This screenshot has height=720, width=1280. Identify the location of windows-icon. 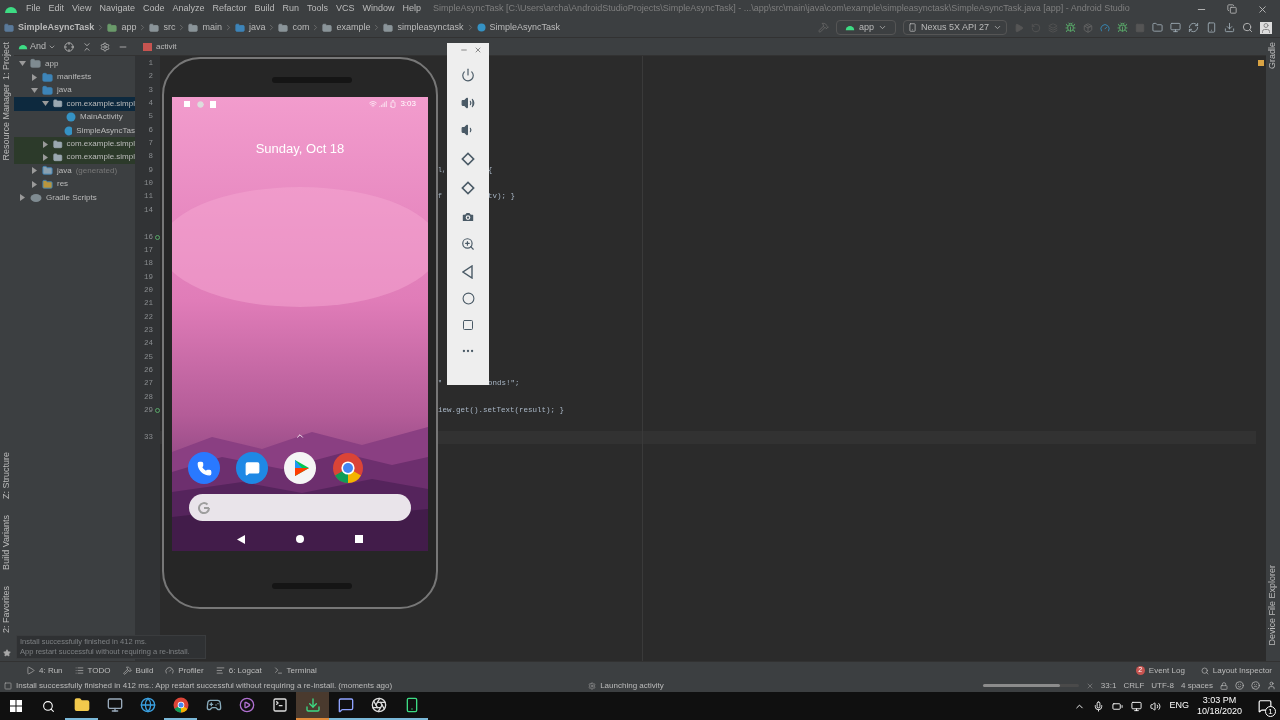
(16, 706).